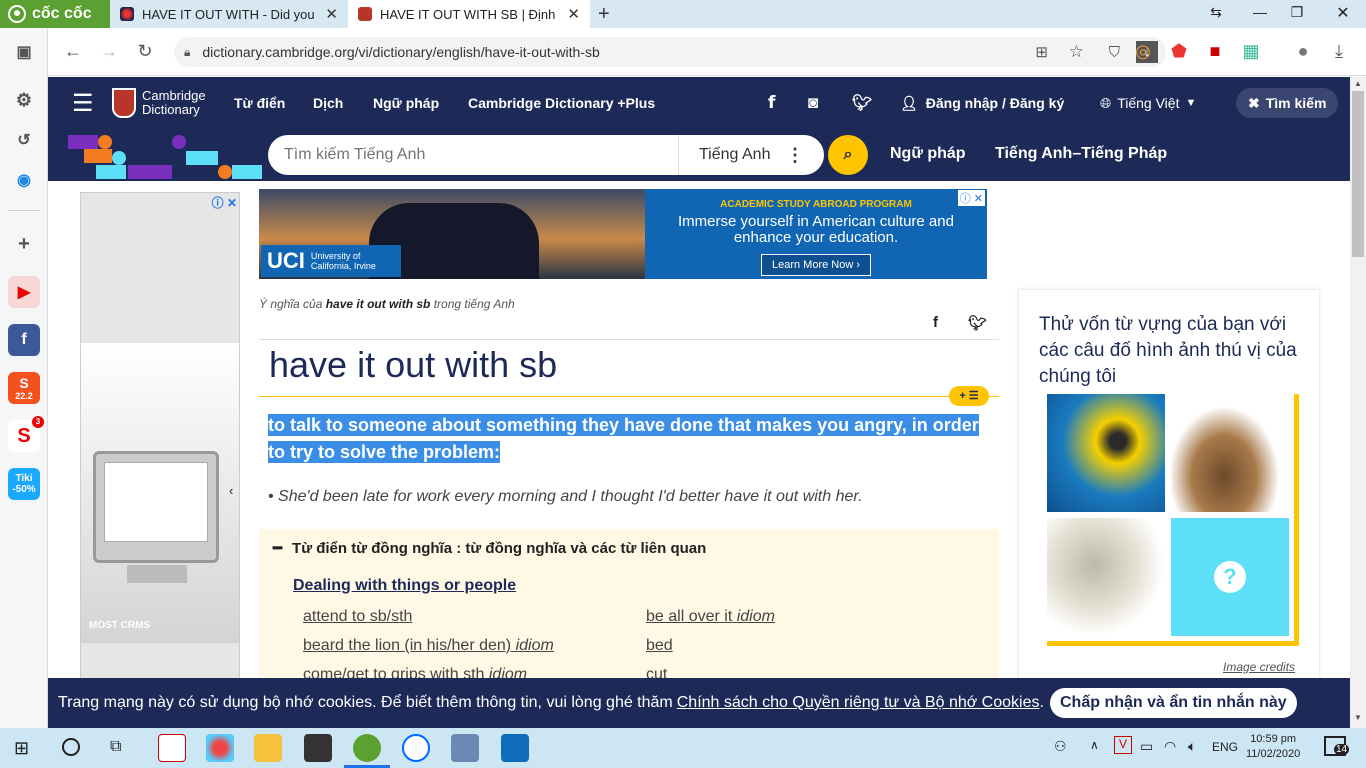 The width and height of the screenshot is (1366, 768). What do you see at coordinates (71, 747) in the screenshot?
I see `cortana-search-icon` at bounding box center [71, 747].